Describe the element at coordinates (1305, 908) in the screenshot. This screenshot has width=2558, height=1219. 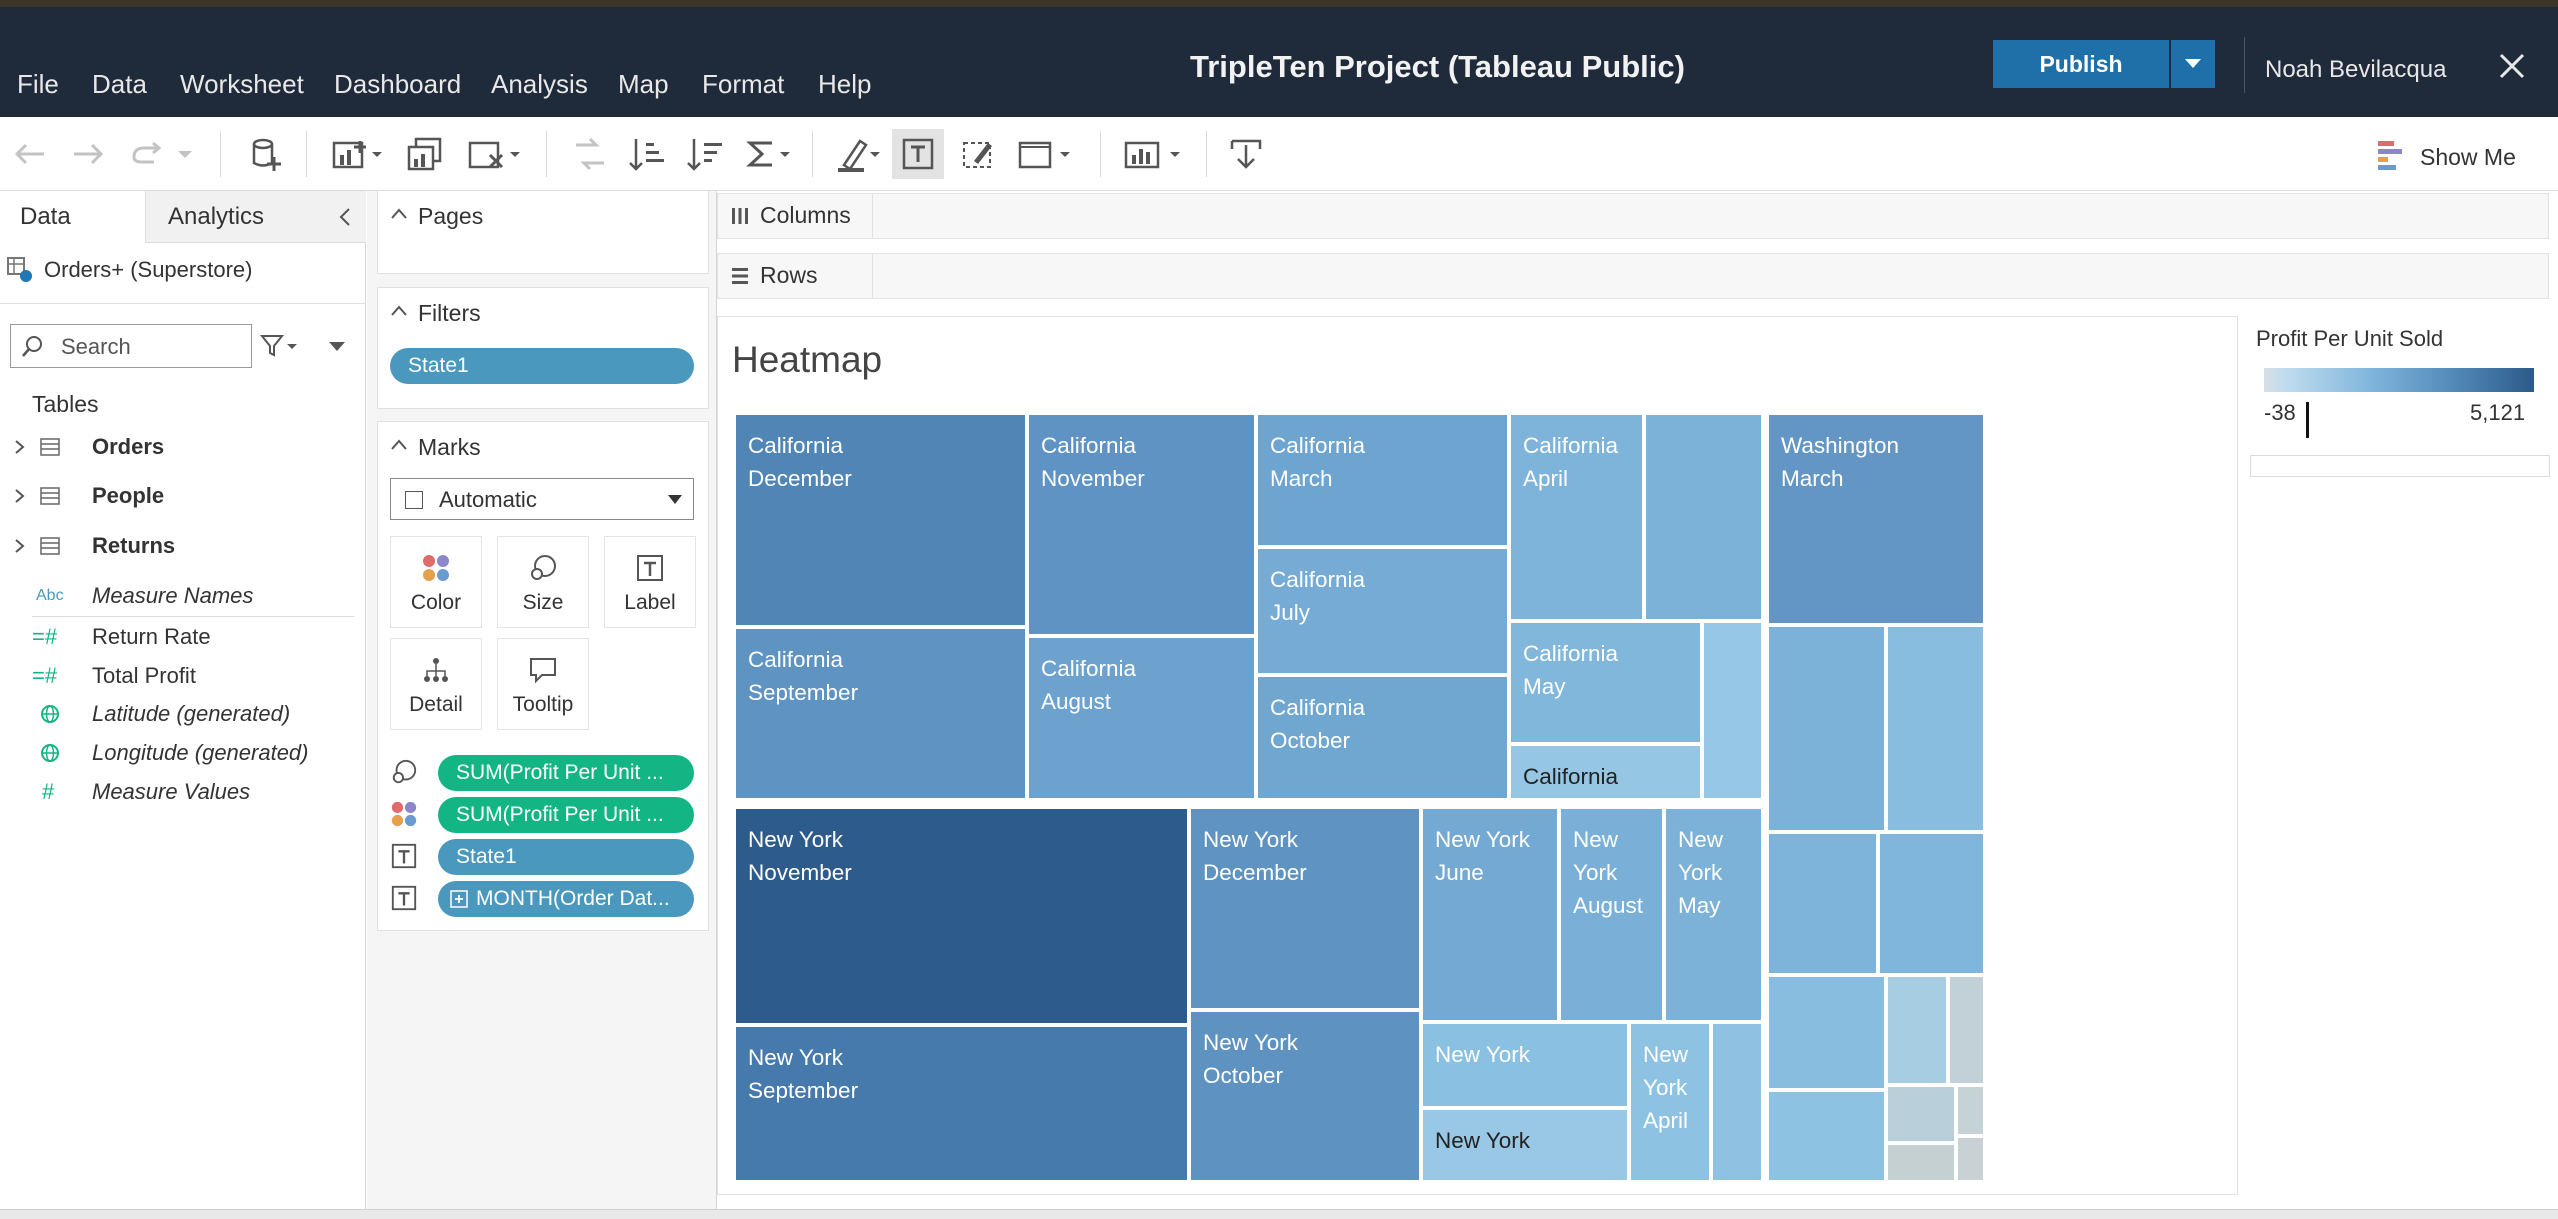
I see `heatmap-cell: New York December` at that location.